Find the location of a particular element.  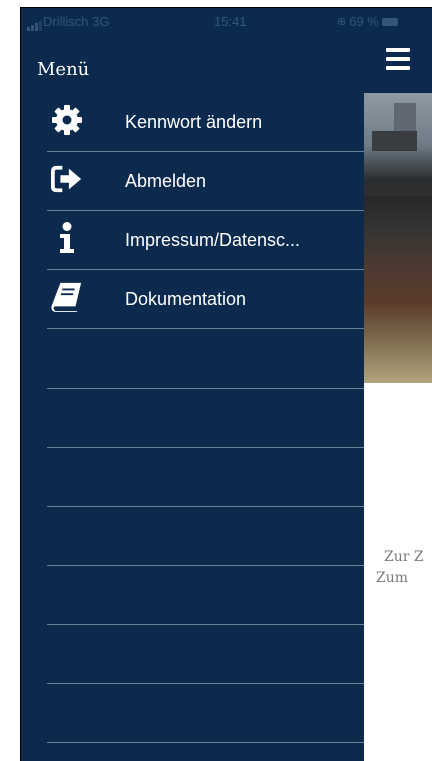

info-icon is located at coordinates (67, 237).